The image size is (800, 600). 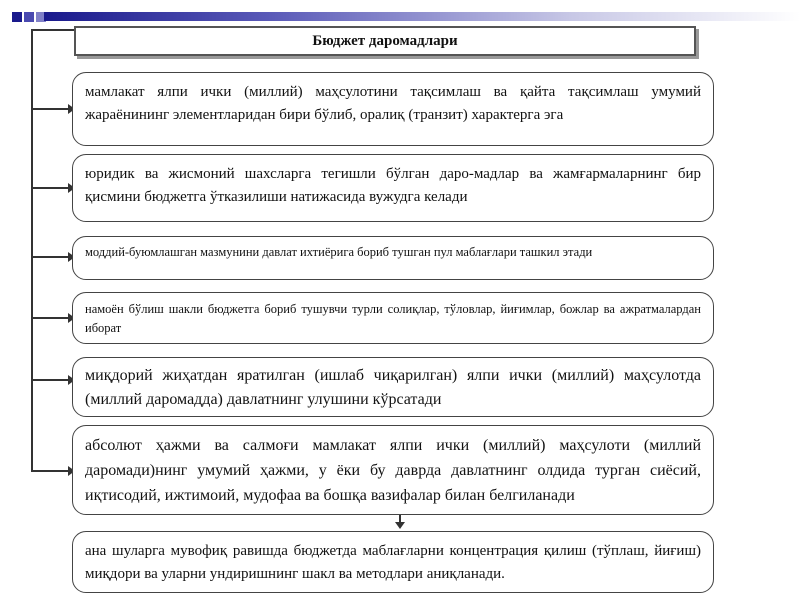 What do you see at coordinates (422, 16) in the screenshot?
I see `decor-gradient-bar` at bounding box center [422, 16].